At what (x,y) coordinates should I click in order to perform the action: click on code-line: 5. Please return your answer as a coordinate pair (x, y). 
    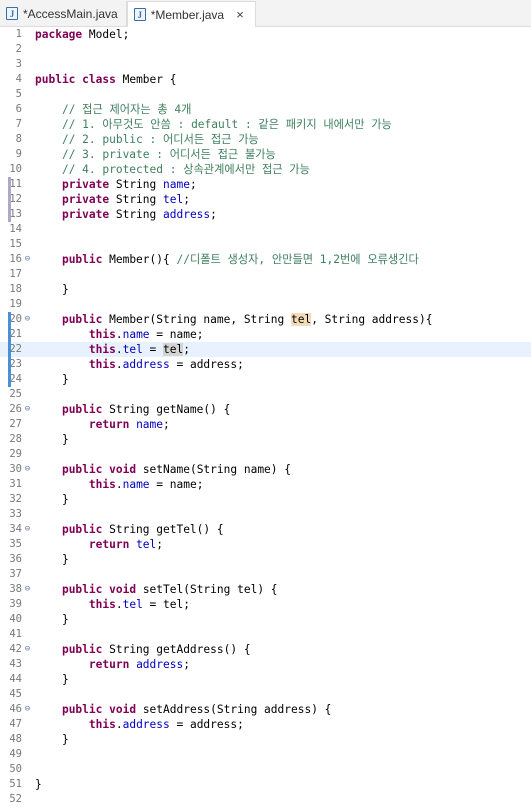
    Looking at the image, I should click on (265, 94).